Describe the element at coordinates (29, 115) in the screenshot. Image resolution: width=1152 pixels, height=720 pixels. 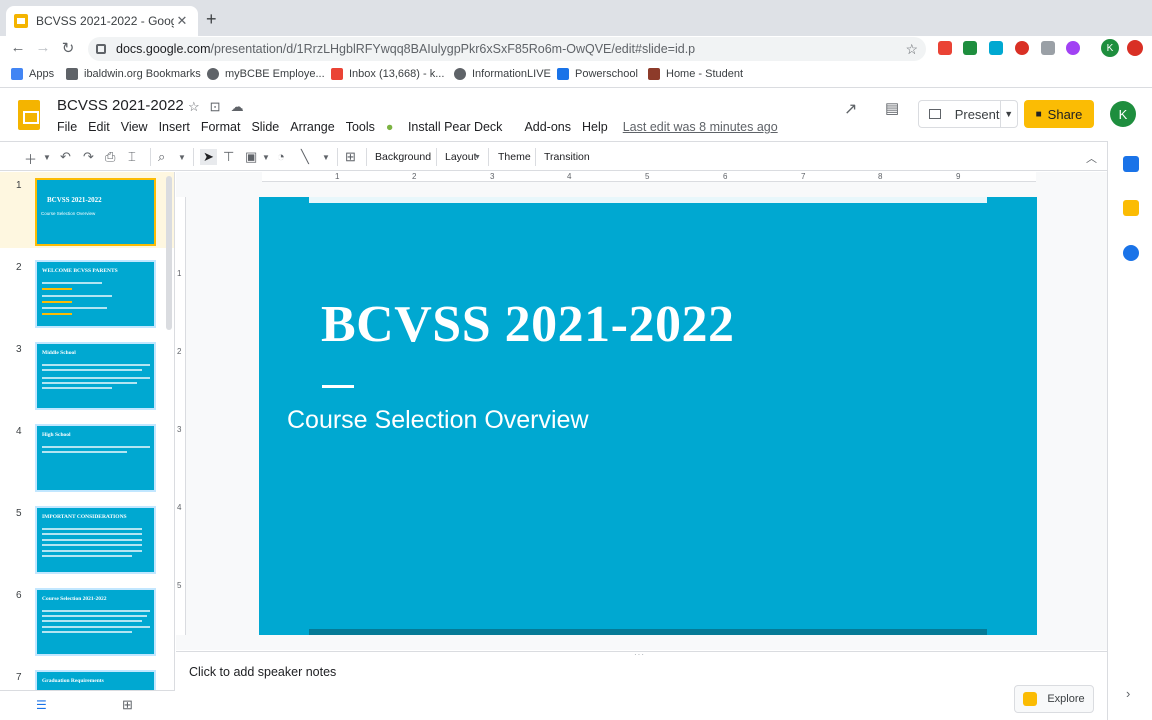
I see `slides-logo-icon` at that location.